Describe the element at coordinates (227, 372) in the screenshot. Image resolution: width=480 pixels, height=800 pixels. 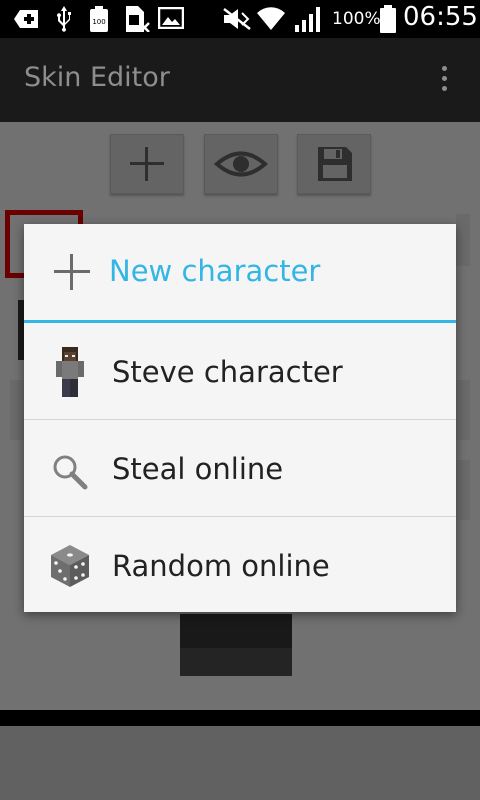
I see `menu-item-label: Steve character` at that location.